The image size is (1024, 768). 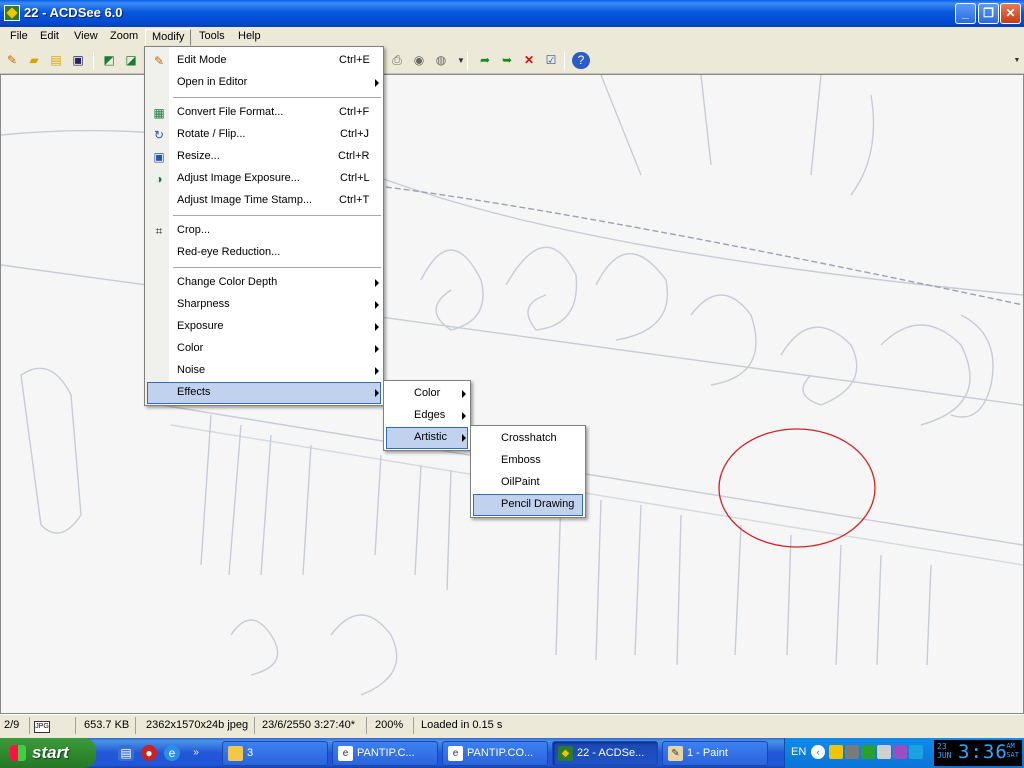 What do you see at coordinates (264, 113) in the screenshot?
I see `menu-item-convert-format: ▦ Convert File Format... Ctrl+F` at bounding box center [264, 113].